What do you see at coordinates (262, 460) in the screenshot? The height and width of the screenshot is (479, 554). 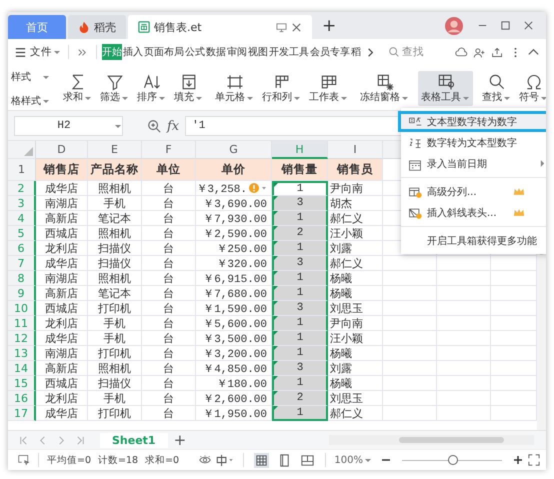 I see `grid-view-icon` at bounding box center [262, 460].